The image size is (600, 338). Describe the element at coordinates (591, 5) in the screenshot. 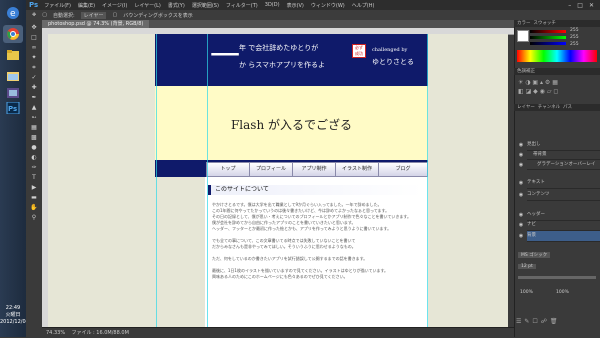

I see `close-icon: ✕` at that location.